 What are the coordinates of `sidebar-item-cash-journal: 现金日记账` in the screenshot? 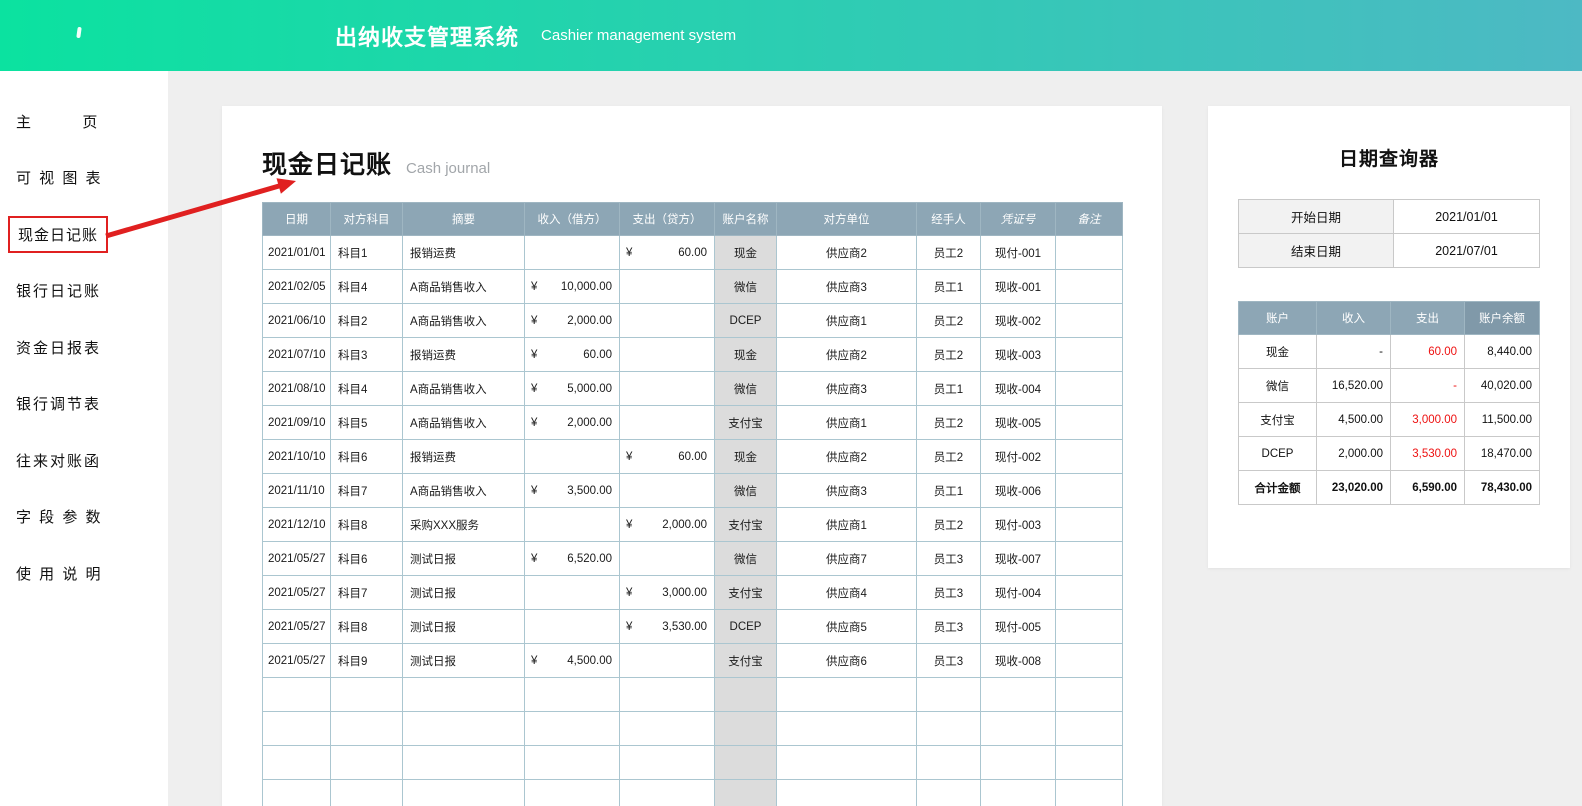 It's located at (84, 234).